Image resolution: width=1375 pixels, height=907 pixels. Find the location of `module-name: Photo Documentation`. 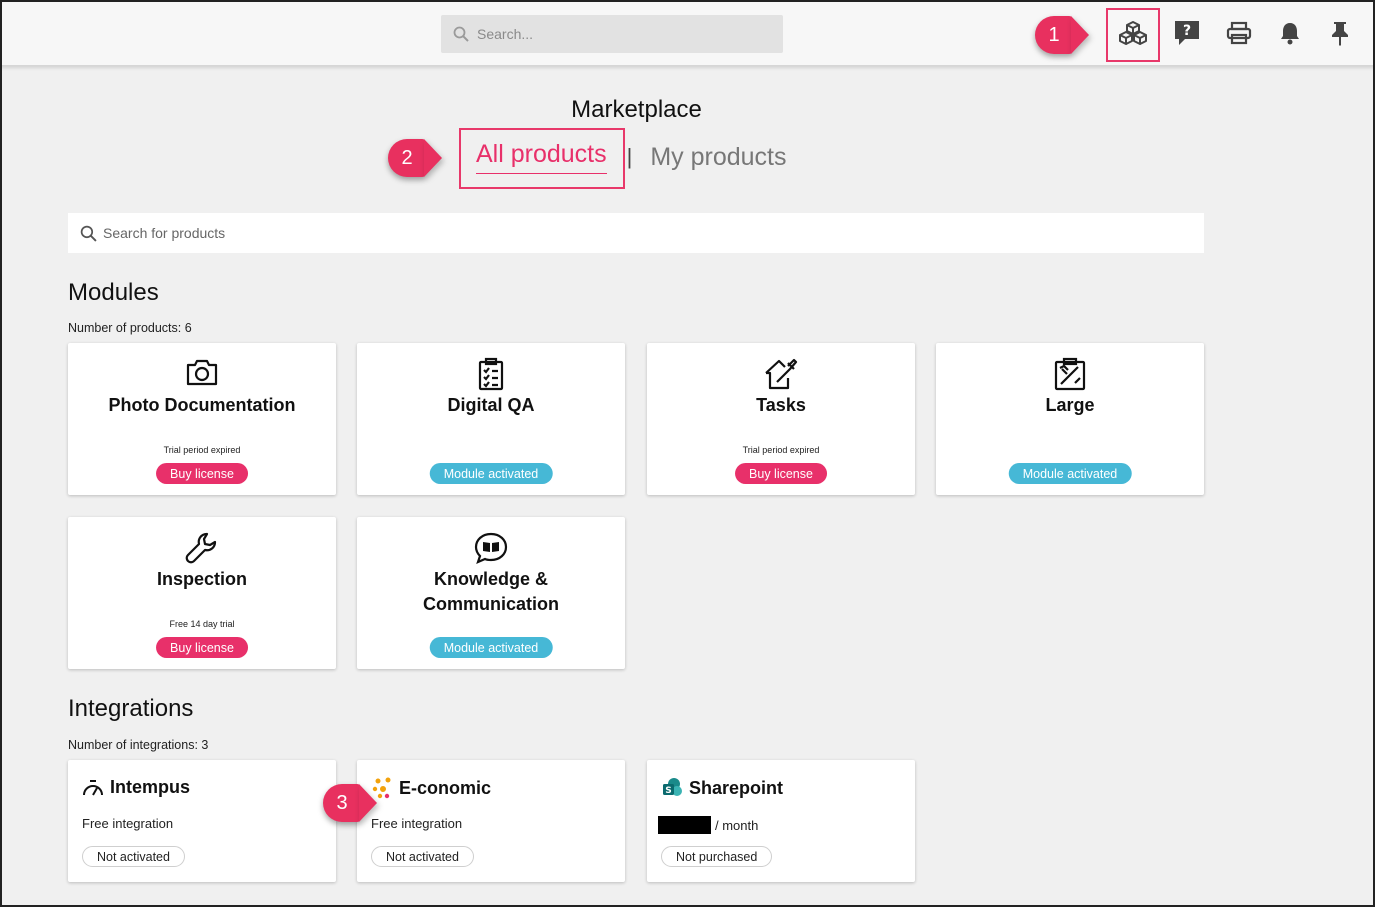

module-name: Photo Documentation is located at coordinates (202, 405).